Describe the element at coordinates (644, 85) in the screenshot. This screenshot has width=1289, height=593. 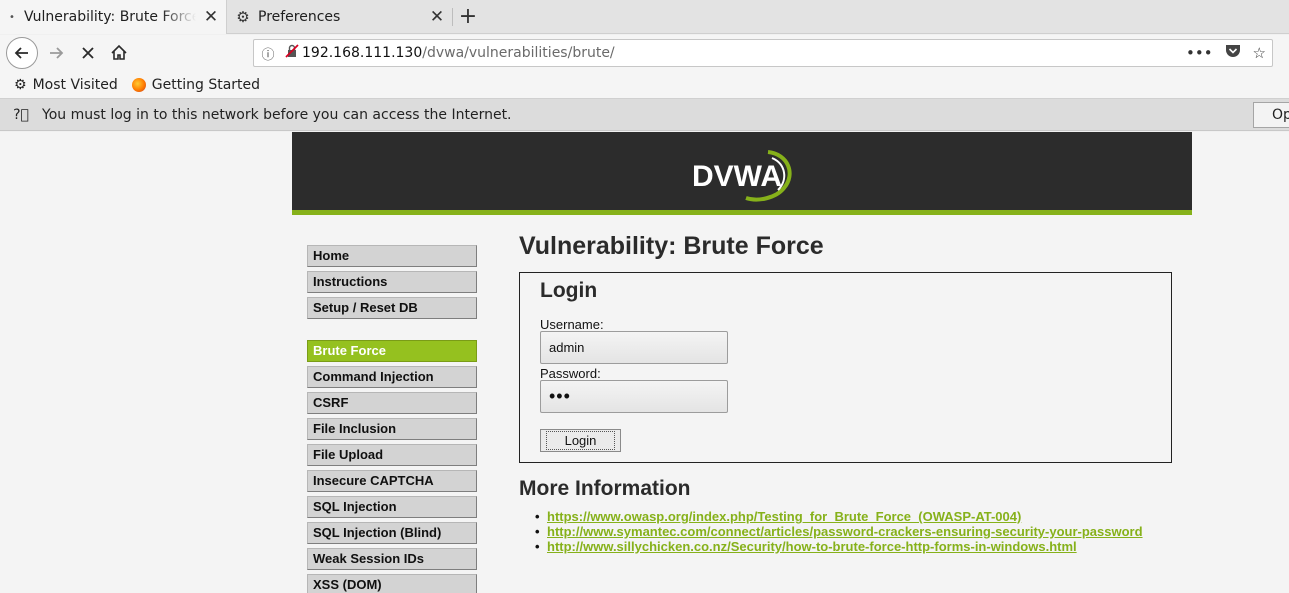
I see `bookmarks-toolbar: ⚙ Most Visited Getting Started` at that location.